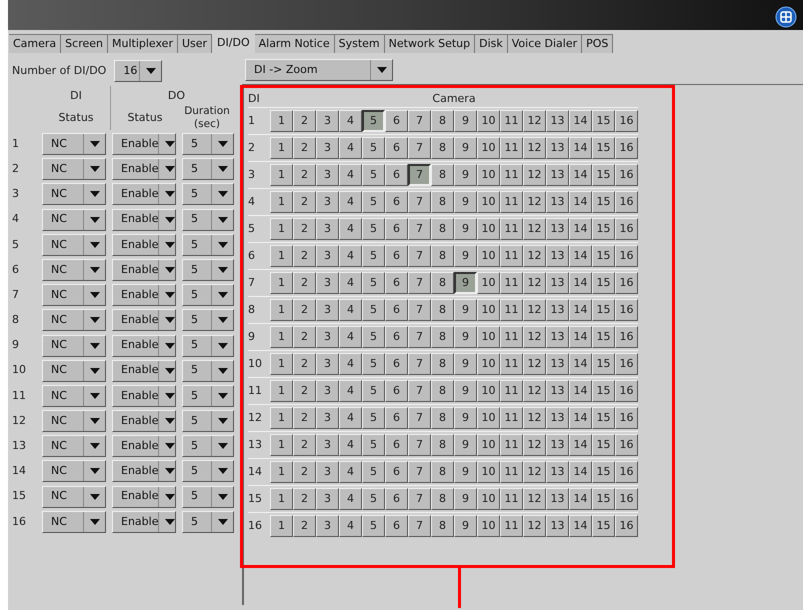 The image size is (803, 610). I want to click on tab: Camera, so click(35, 43).